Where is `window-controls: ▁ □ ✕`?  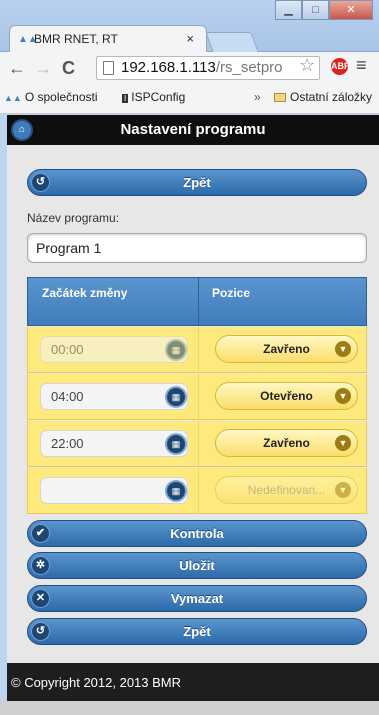
window-controls: ▁ □ ✕ is located at coordinates (324, 10).